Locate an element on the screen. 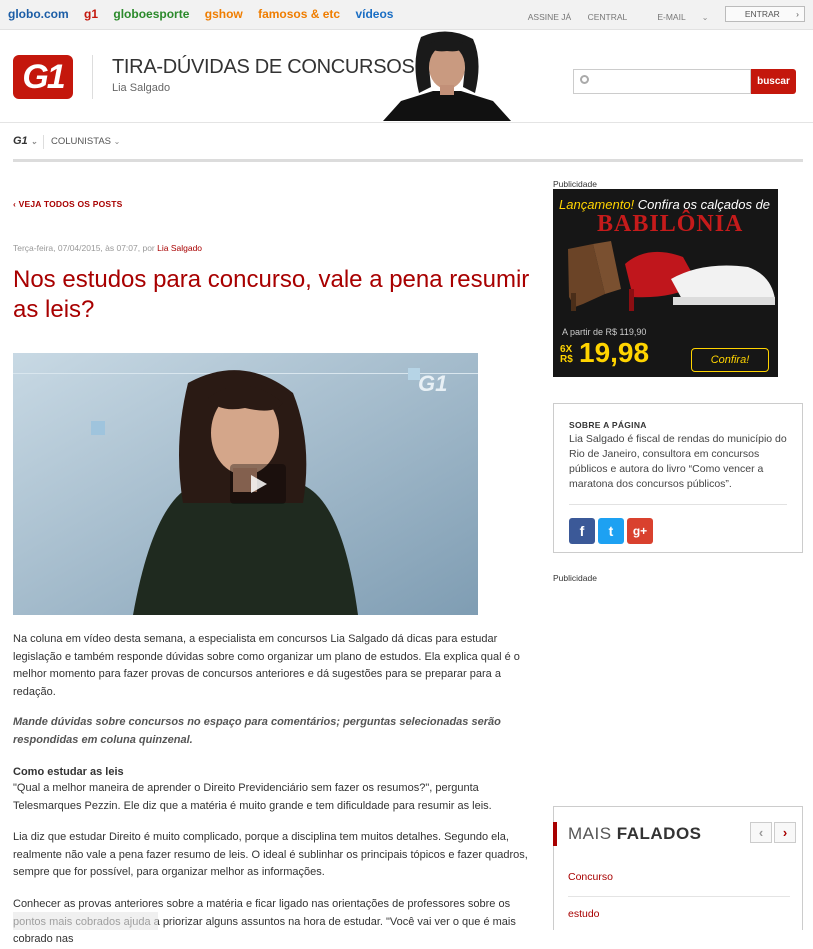 This screenshot has height=949, width=813. nav-divider is located at coordinates (43, 142).